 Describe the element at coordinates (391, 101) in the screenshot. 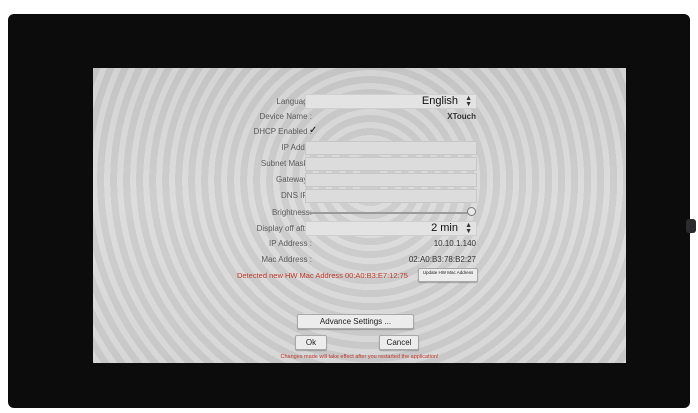

I see `language-select: English ▲ ▼` at that location.